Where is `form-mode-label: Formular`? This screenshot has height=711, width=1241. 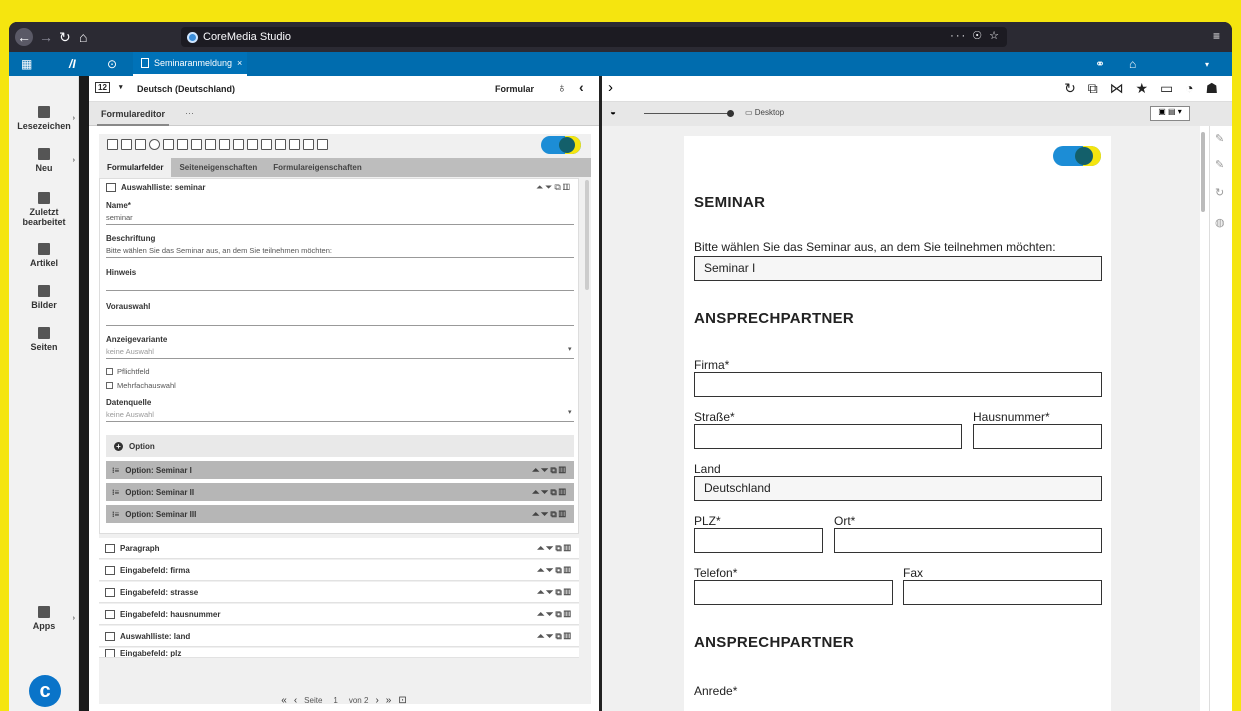 form-mode-label: Formular is located at coordinates (514, 89).